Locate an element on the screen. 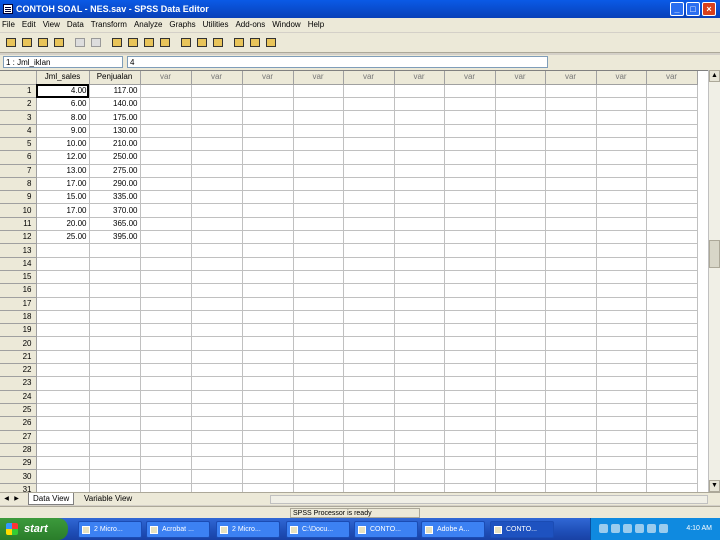  close-button: × is located at coordinates (709, 9).